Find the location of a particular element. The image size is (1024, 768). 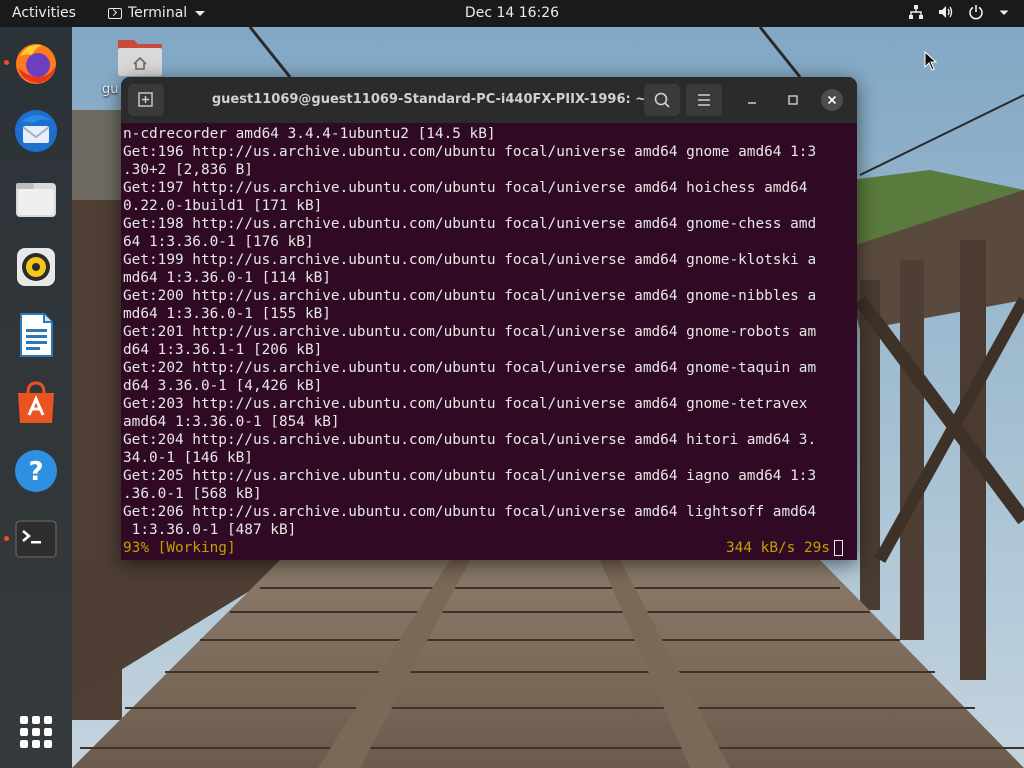

top-bar: Activities Terminal Dec 14 16:26 is located at coordinates (512, 13).